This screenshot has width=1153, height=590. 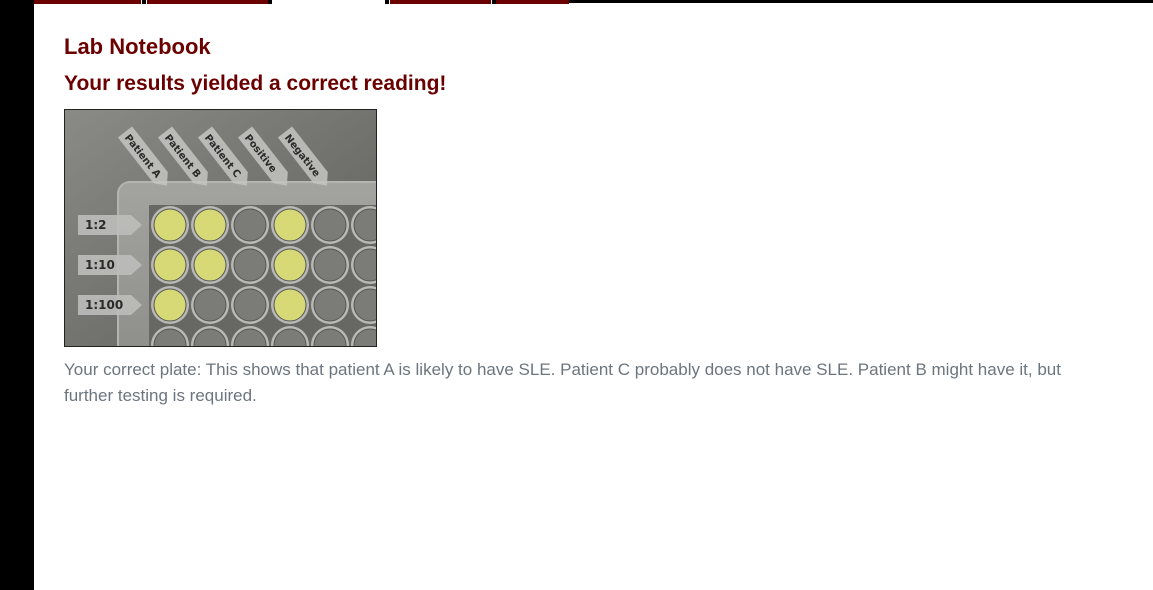 I want to click on row-label: 1:2, so click(x=96, y=225).